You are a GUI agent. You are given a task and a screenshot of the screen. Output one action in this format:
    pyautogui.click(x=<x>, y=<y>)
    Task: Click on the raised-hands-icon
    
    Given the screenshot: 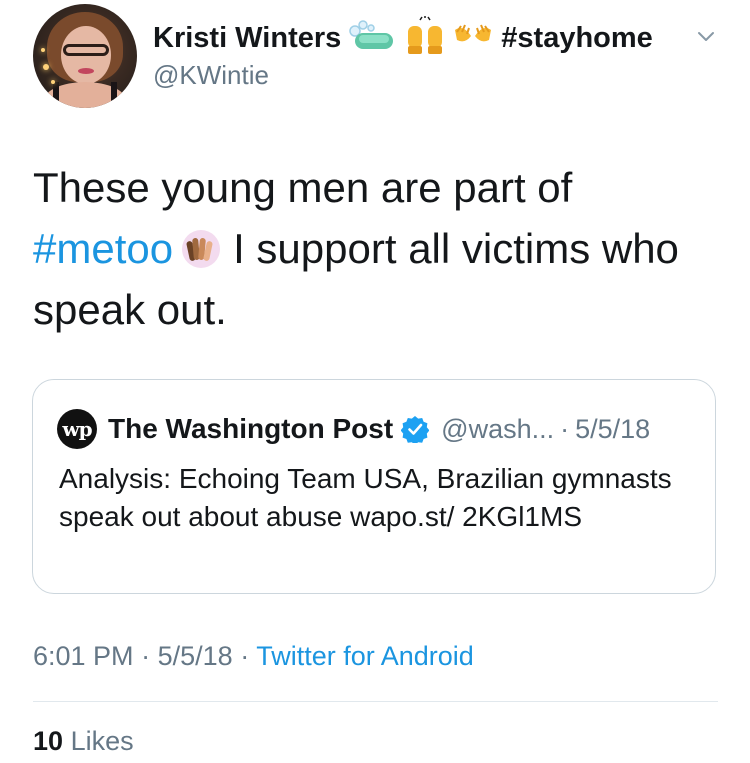 What is the action you would take?
    pyautogui.click(x=425, y=37)
    